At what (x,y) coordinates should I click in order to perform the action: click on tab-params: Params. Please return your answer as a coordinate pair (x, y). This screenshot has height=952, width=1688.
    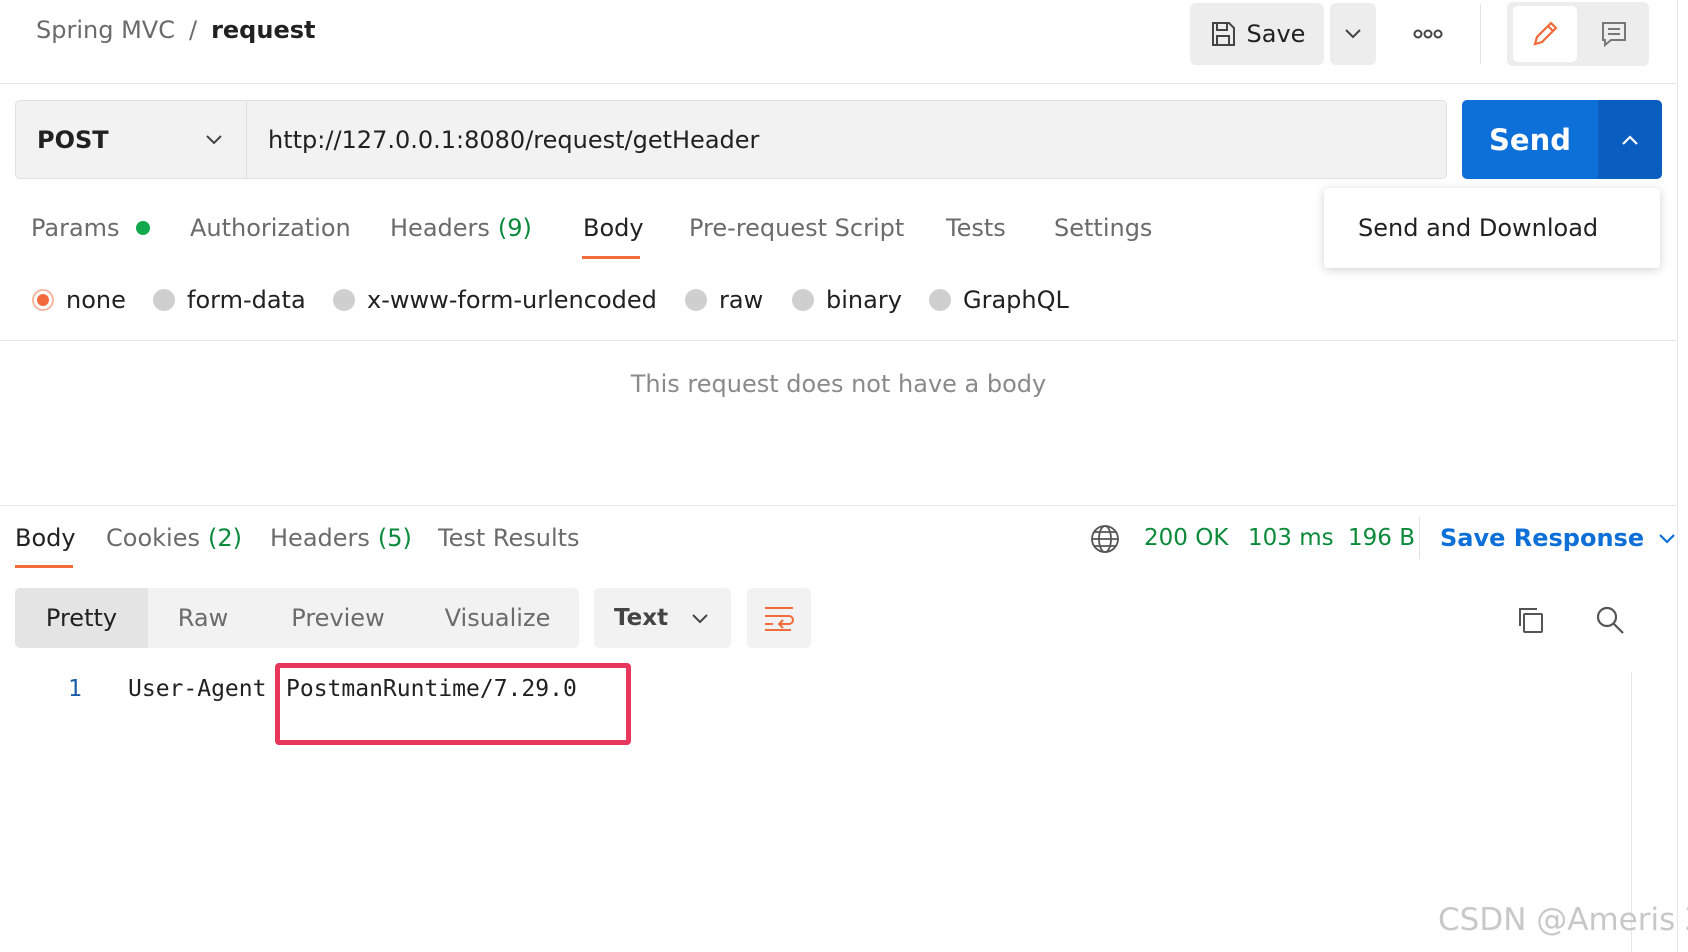
    Looking at the image, I should click on (90, 228).